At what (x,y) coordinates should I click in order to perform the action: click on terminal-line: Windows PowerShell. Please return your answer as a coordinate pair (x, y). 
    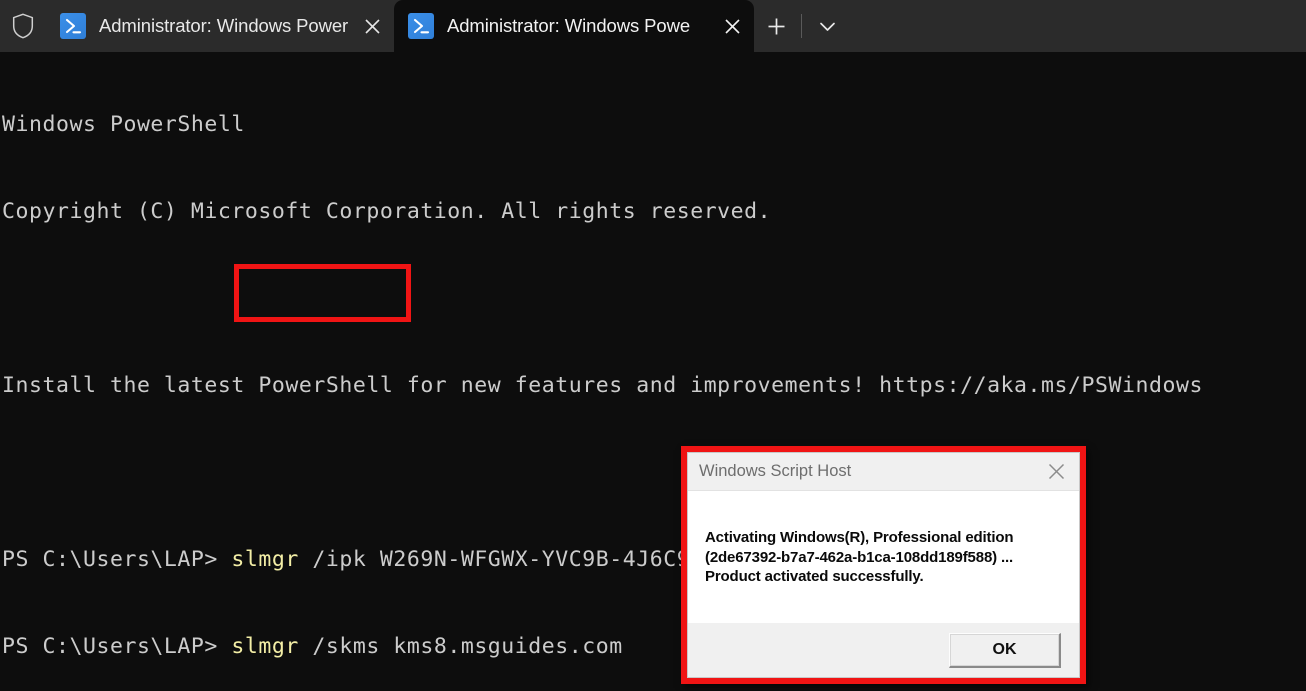
    Looking at the image, I should click on (602, 124).